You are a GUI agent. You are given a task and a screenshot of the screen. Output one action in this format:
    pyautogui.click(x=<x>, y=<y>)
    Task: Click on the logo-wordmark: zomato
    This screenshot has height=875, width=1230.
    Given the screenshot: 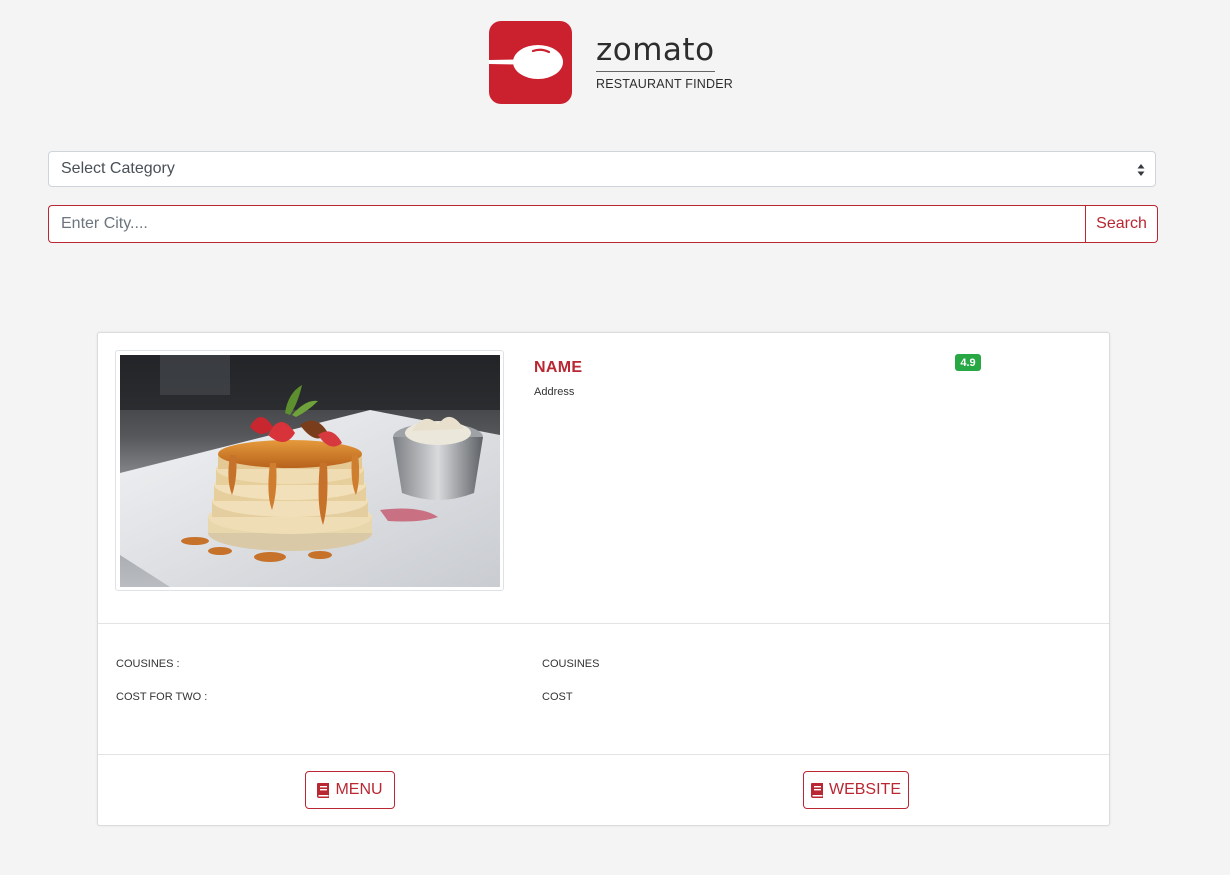 What is the action you would take?
    pyautogui.click(x=655, y=52)
    